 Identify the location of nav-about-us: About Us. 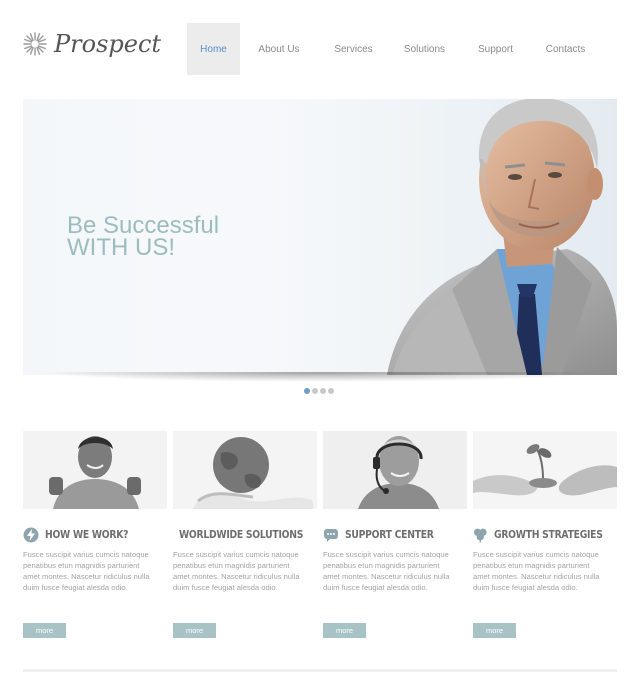
(279, 49).